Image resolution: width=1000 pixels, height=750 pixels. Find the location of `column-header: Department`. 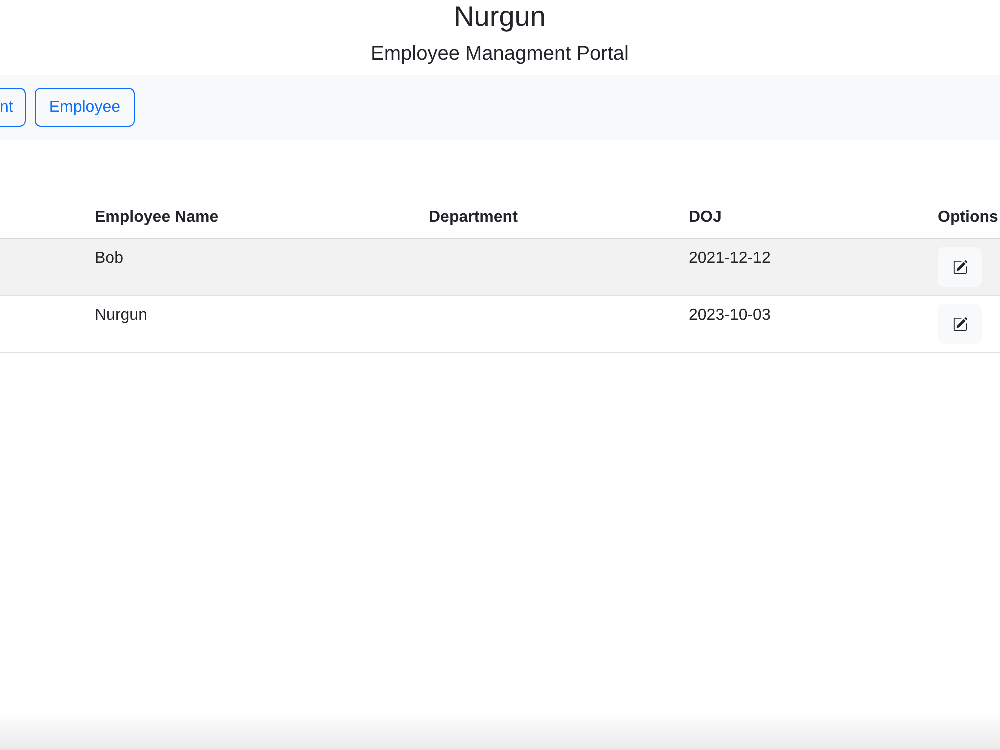

column-header: Department is located at coordinates (473, 217).